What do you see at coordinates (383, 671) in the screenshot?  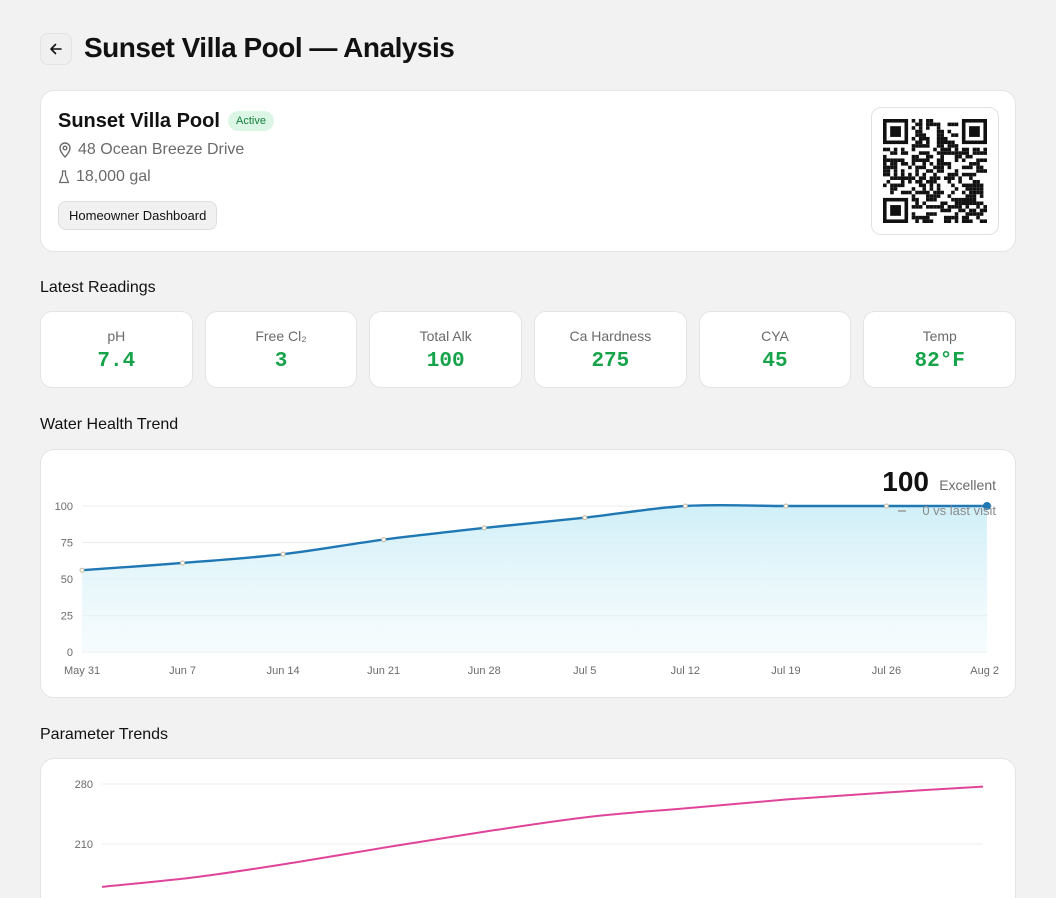 I see `x-tick-label: Jun 21` at bounding box center [383, 671].